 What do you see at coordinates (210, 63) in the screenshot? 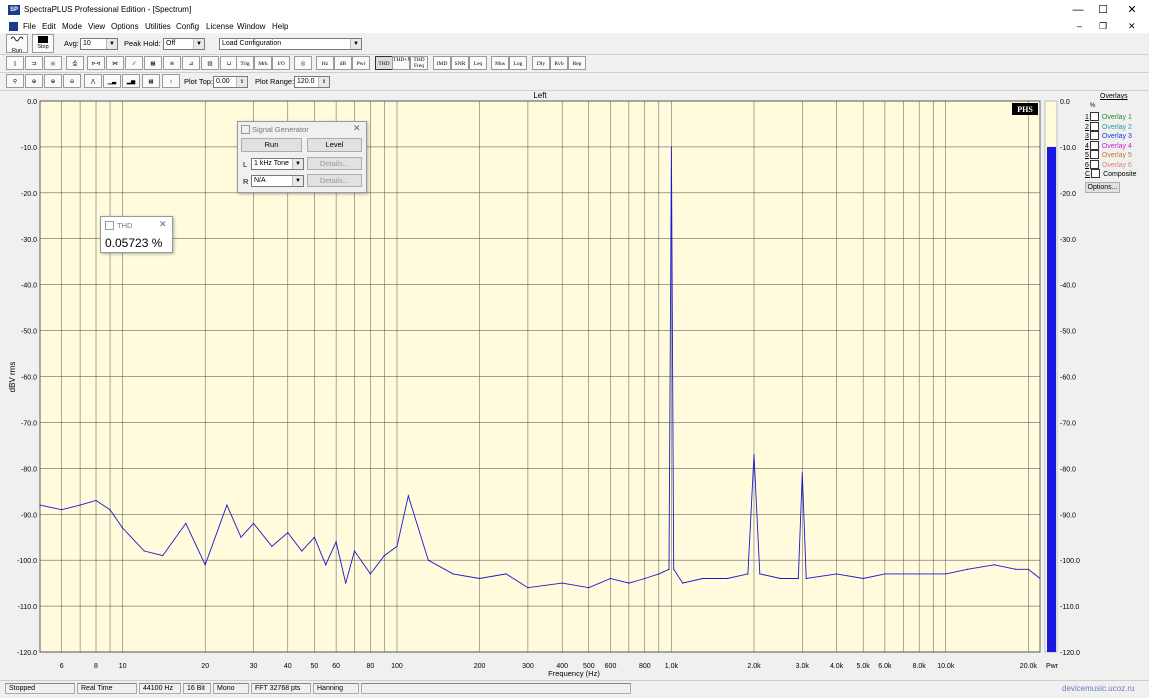
I see `bars-icon: ▥` at bounding box center [210, 63].